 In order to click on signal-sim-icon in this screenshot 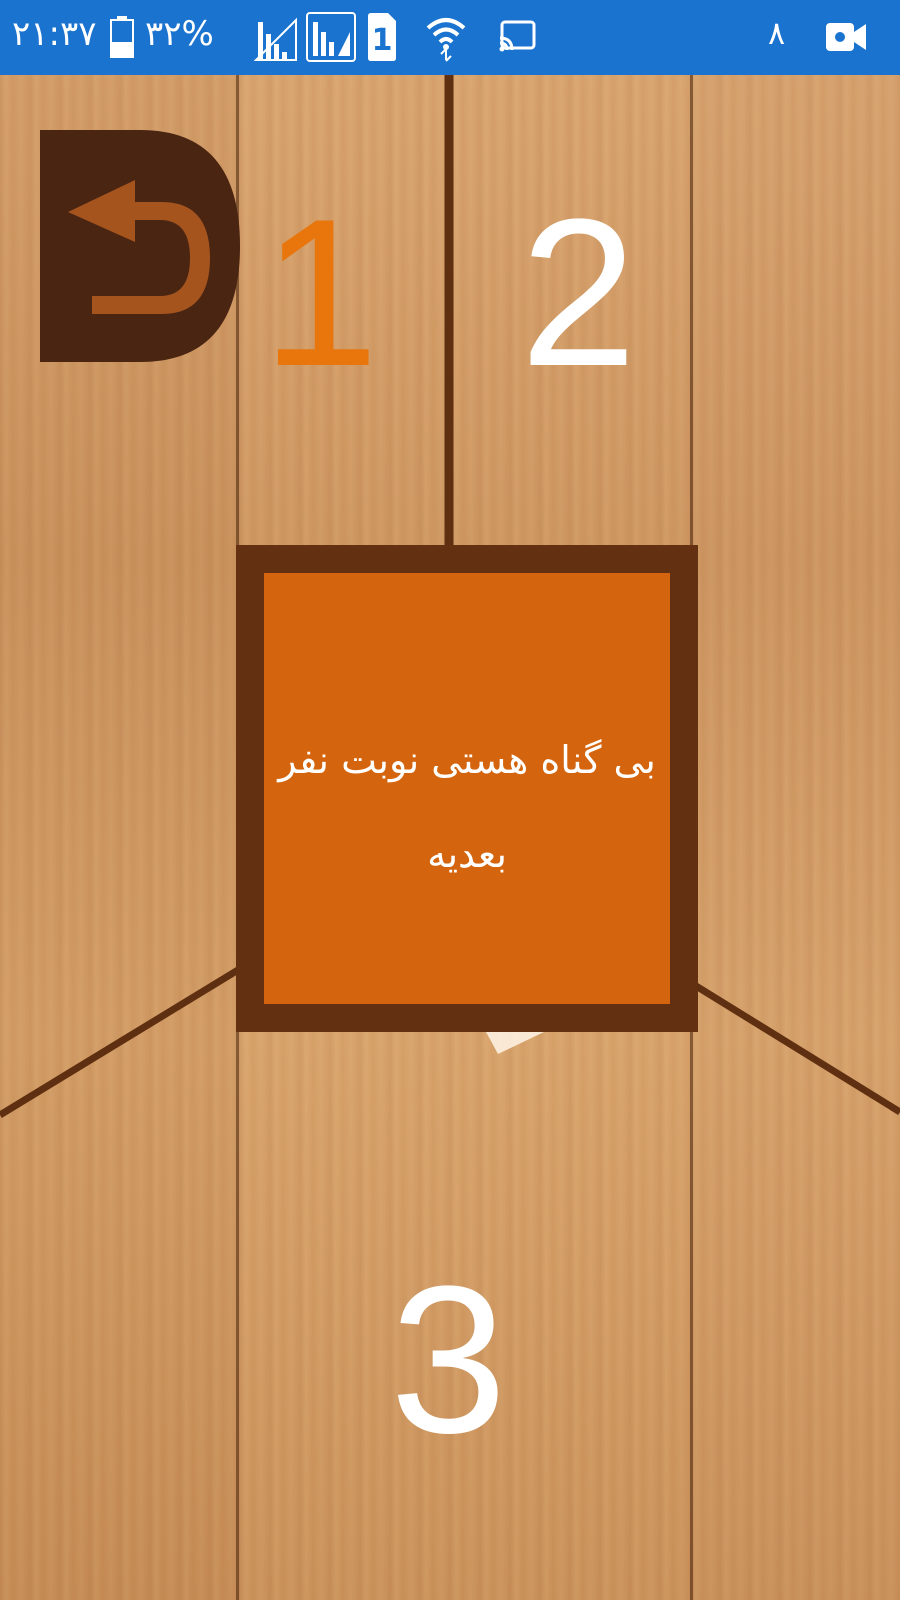, I will do `click(331, 37)`.